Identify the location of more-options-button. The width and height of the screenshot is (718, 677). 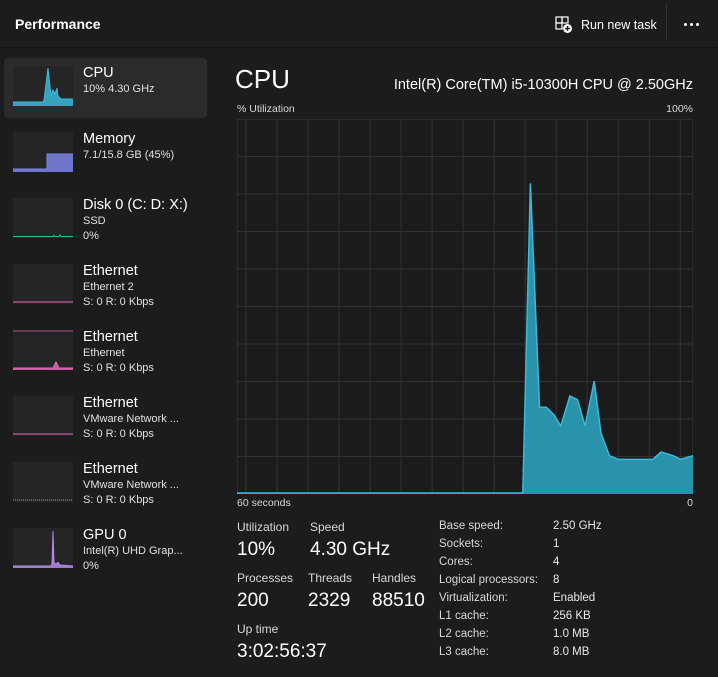
(691, 24).